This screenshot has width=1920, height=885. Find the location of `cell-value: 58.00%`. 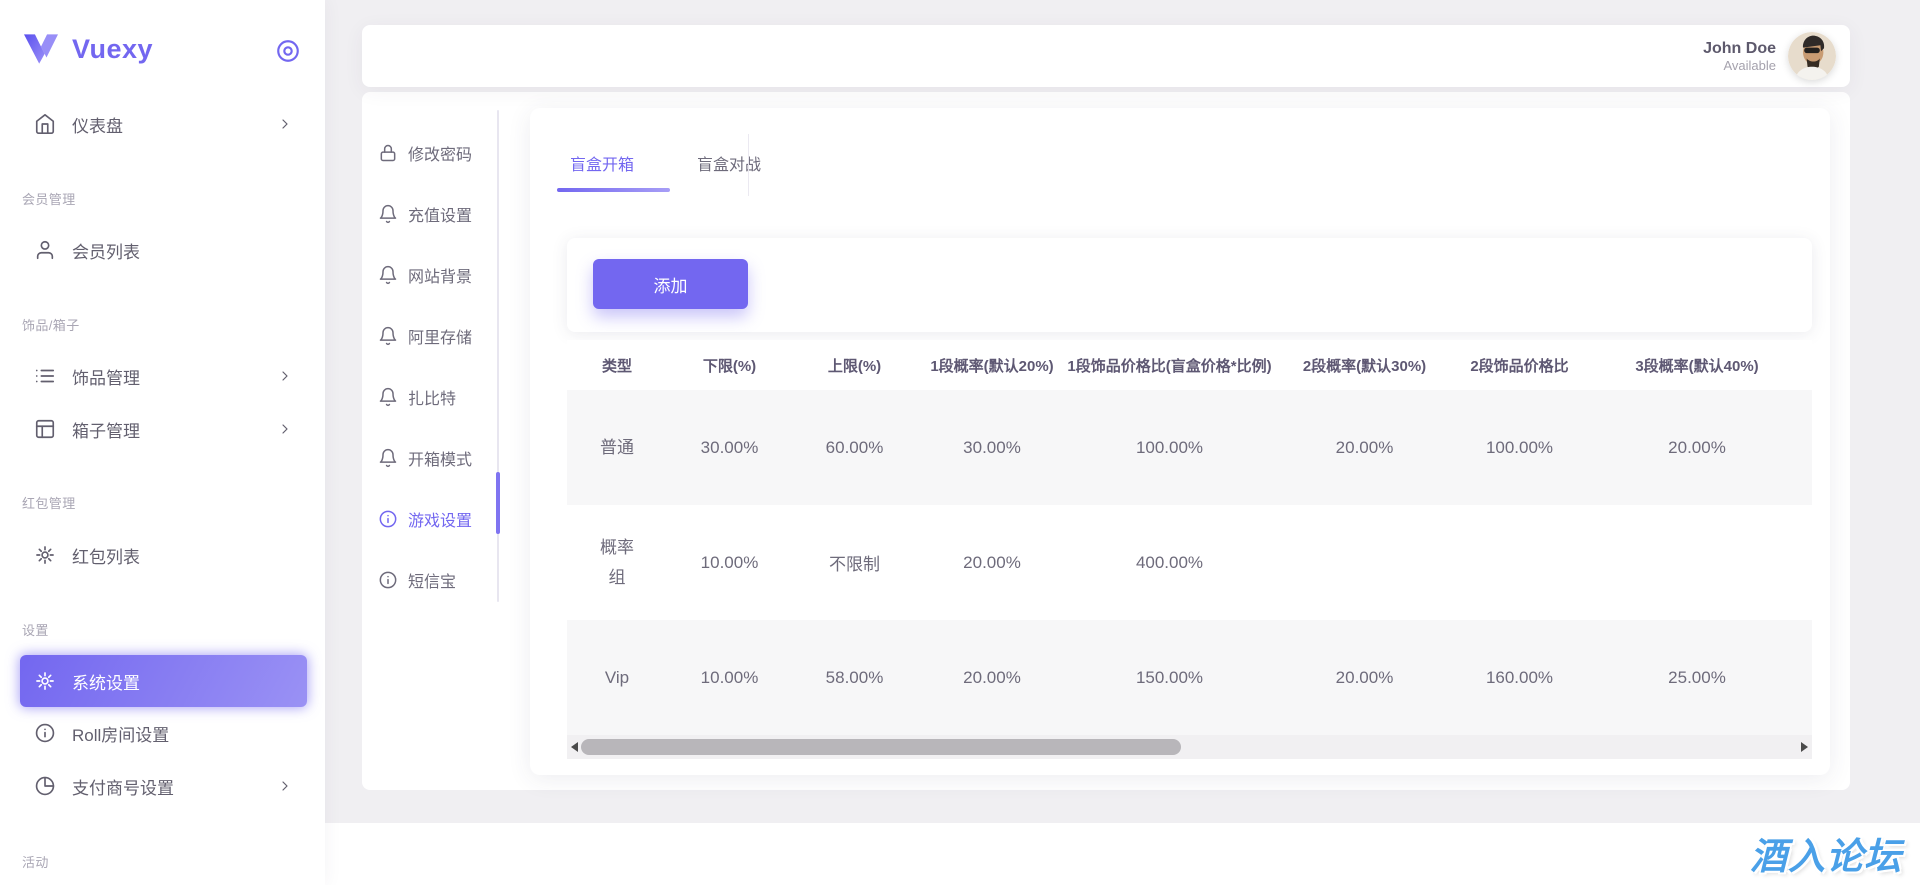

cell-value: 58.00% is located at coordinates (854, 677).